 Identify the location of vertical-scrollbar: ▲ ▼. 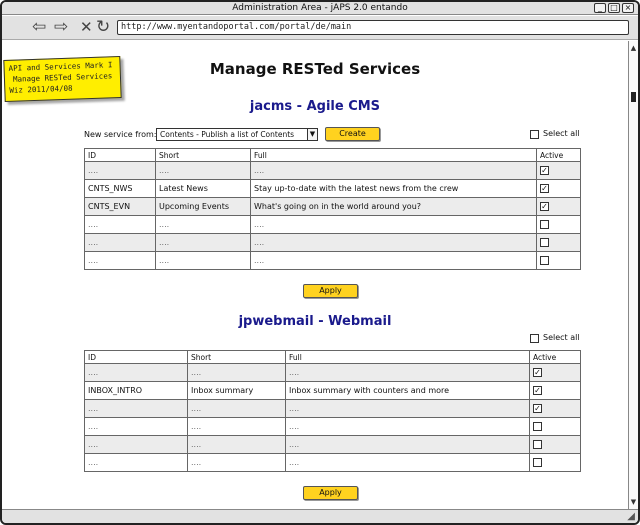
(633, 275).